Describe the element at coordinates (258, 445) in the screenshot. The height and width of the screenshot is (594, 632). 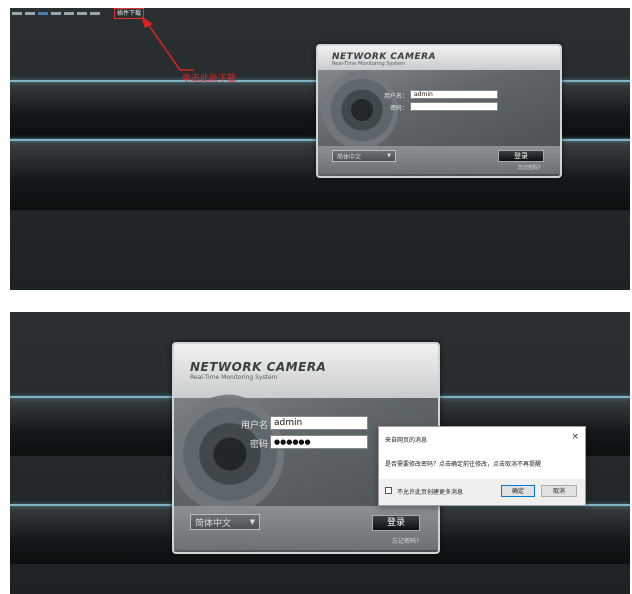
I see `password-label: 密码` at that location.